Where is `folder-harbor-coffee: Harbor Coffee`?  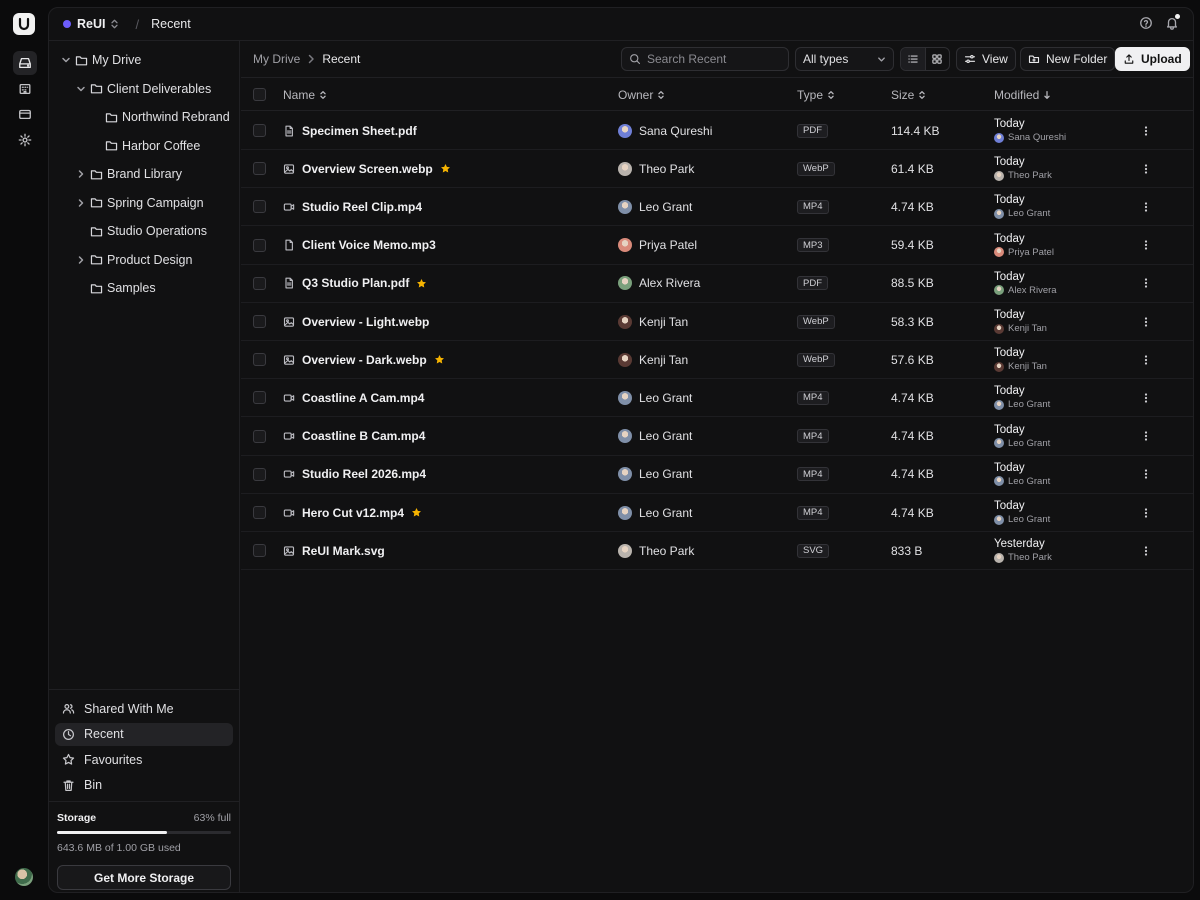 folder-harbor-coffee: Harbor Coffee is located at coordinates (144, 146).